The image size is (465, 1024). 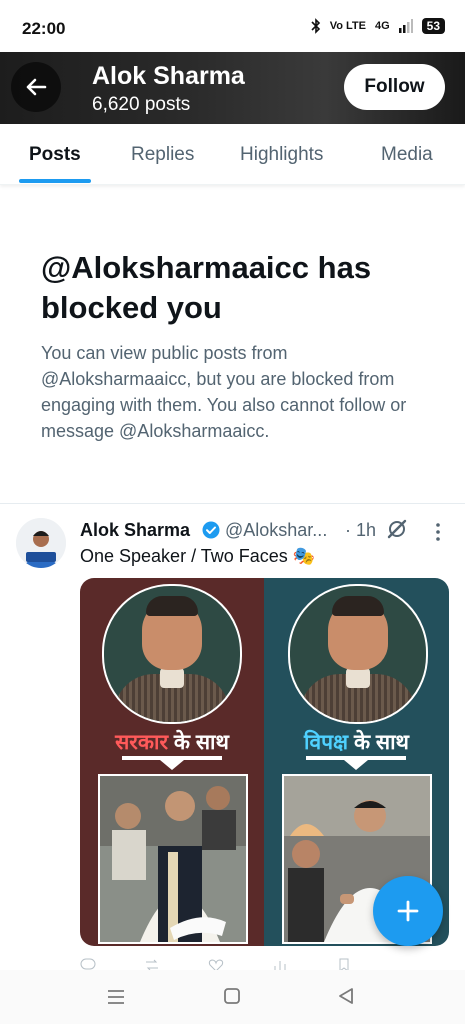 I want to click on compose-button, so click(x=408, y=911).